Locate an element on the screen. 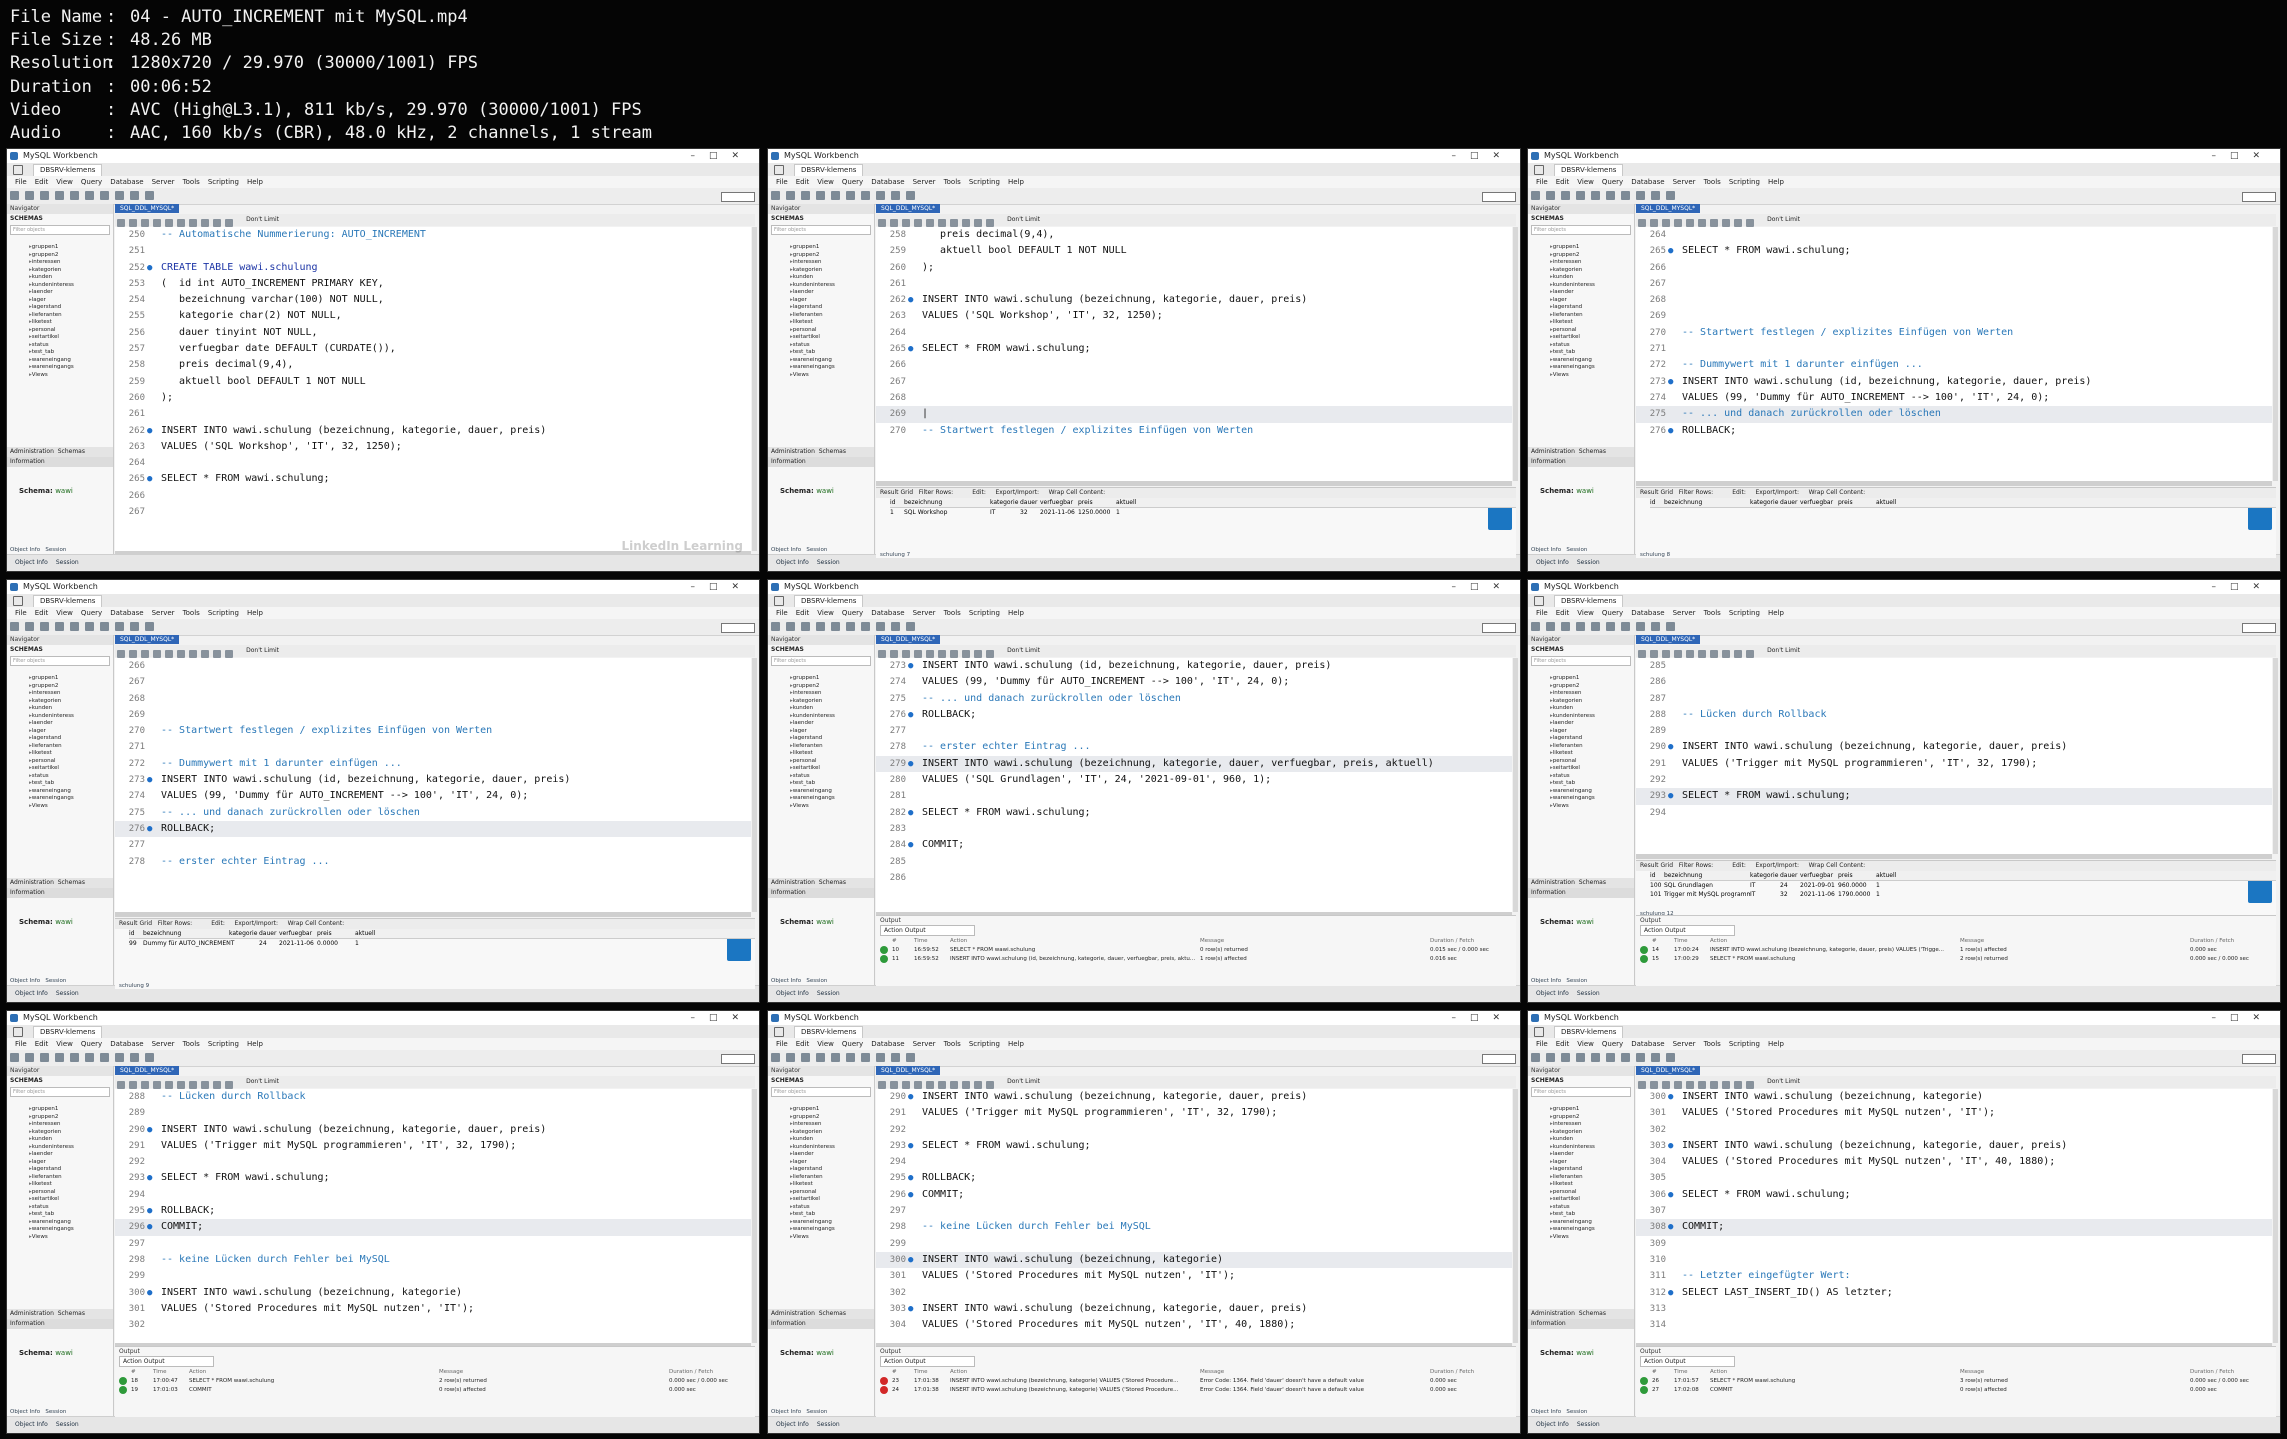 This screenshot has height=1439, width=2287. execute-lightning-icon is located at coordinates (1666, 223).